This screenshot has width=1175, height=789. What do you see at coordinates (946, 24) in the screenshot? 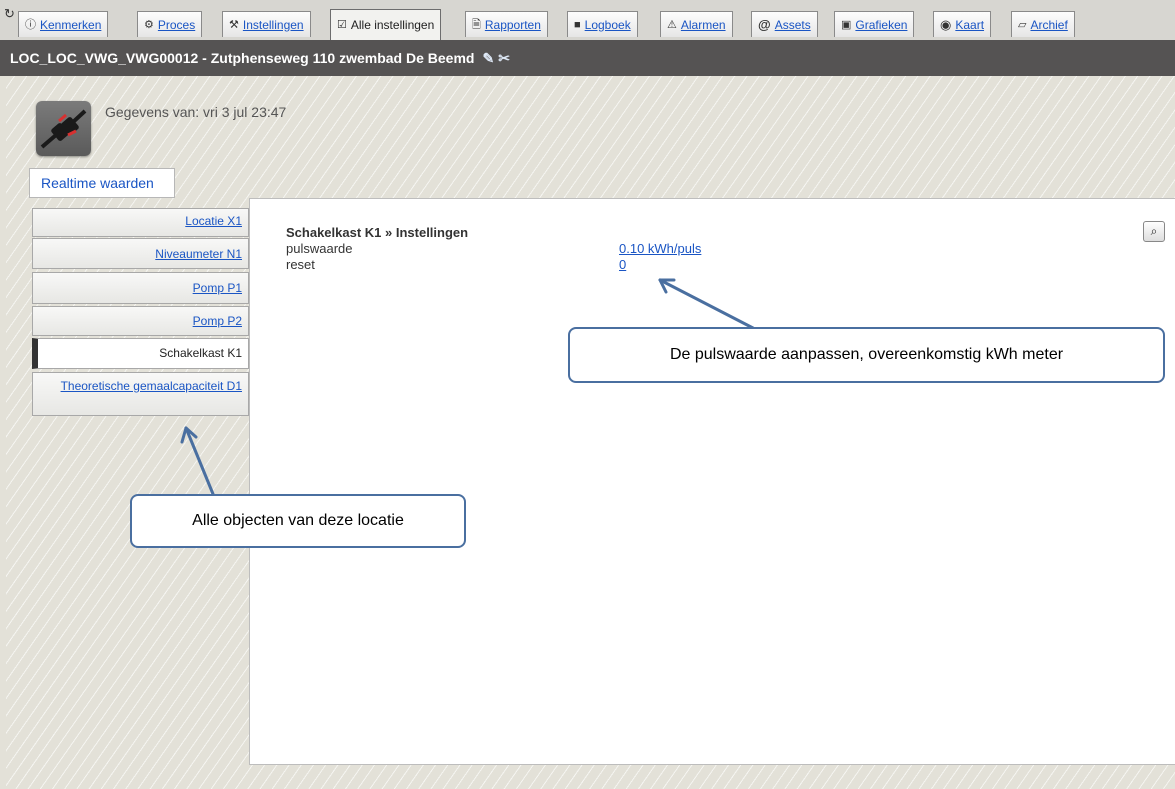
I see `globe-icon: ◉` at bounding box center [946, 24].